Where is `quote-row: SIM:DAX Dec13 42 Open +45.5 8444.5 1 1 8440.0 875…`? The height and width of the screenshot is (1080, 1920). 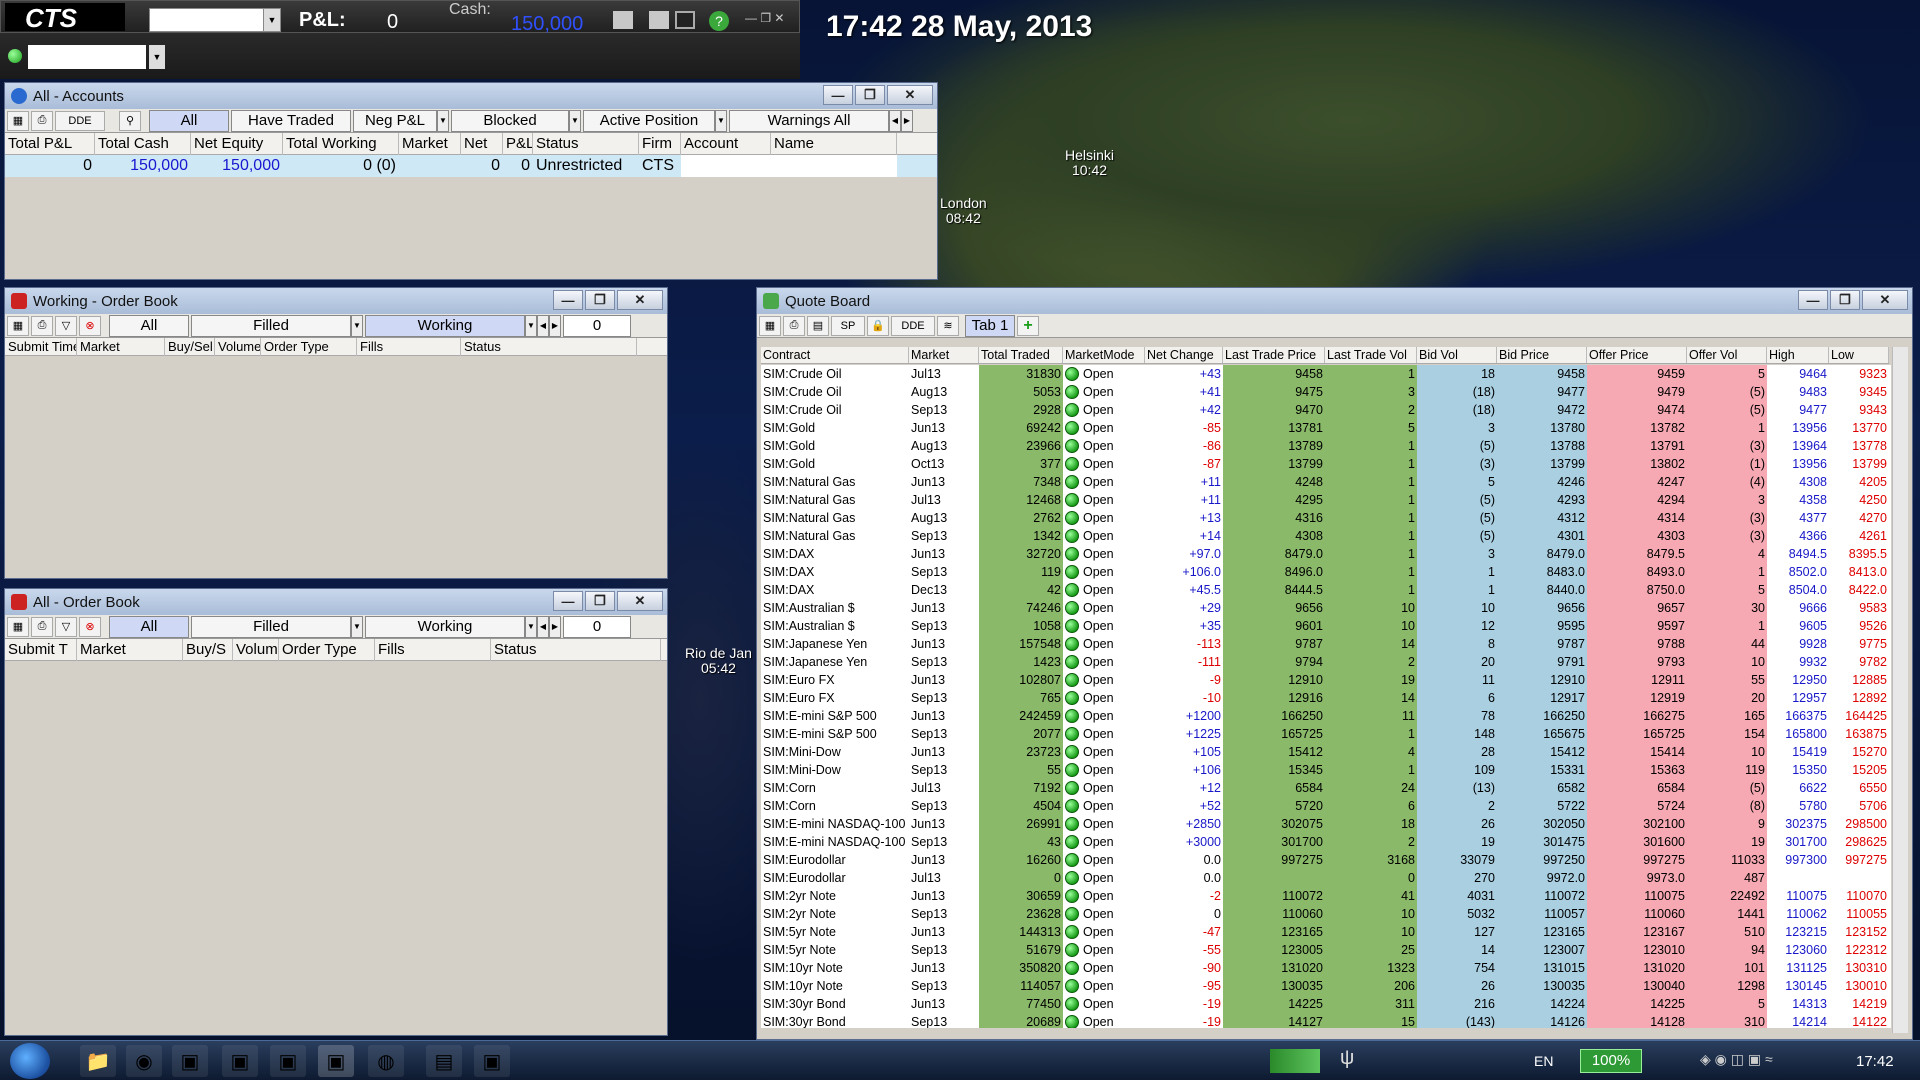 quote-row: SIM:DAX Dec13 42 Open +45.5 8444.5 1 1 8440.0 875… is located at coordinates (1326, 590).